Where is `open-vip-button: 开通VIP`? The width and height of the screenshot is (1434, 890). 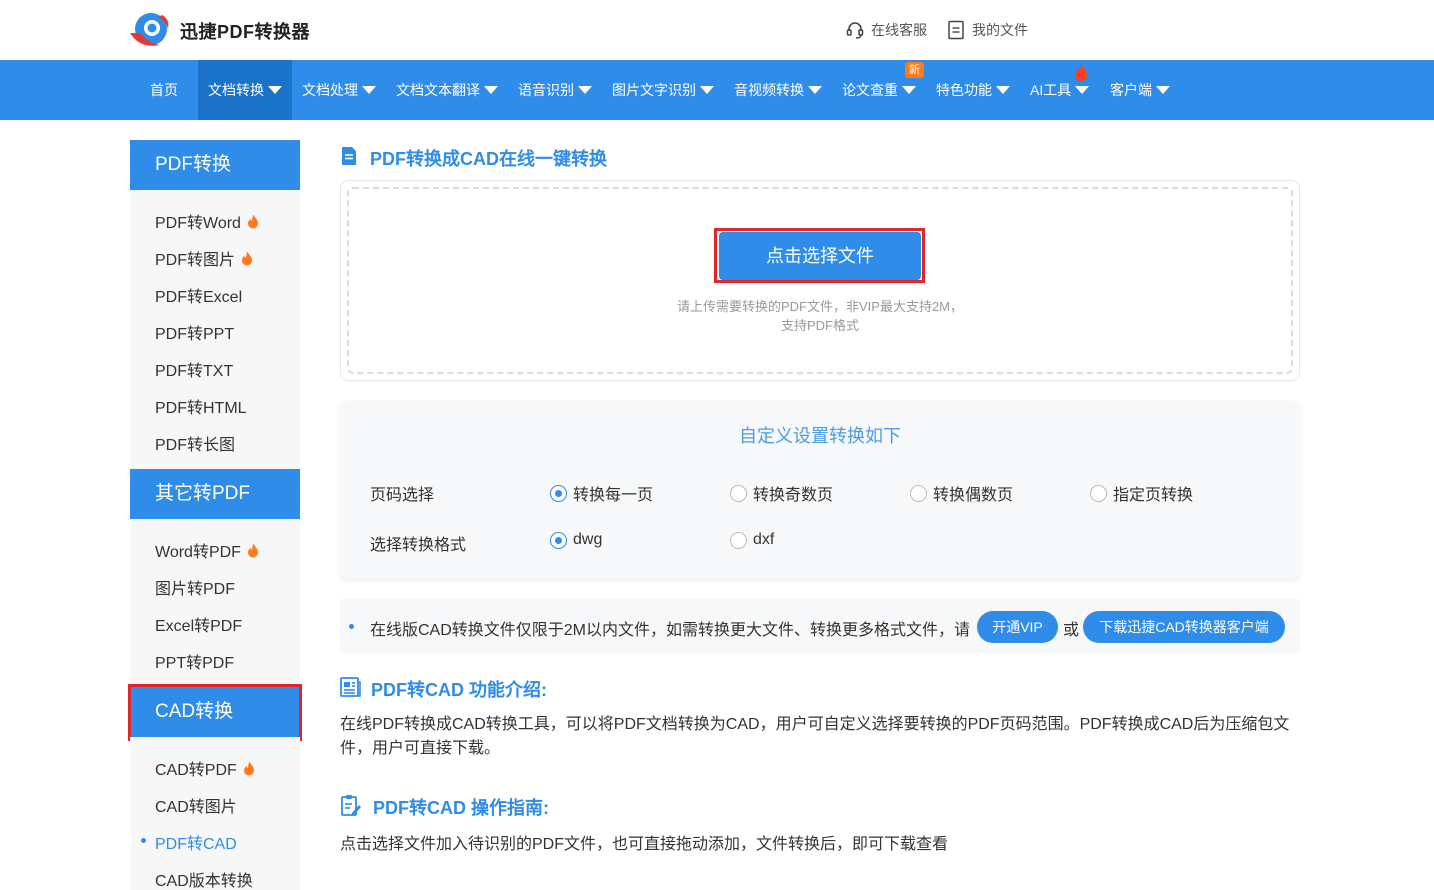 open-vip-button: 开通VIP is located at coordinates (1017, 627).